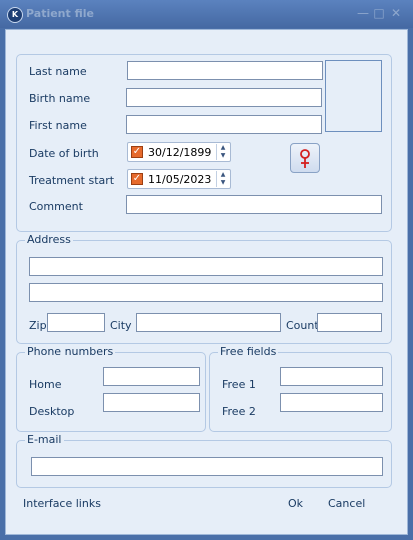 The image size is (413, 540). I want to click on app-logo-icon: K, so click(15, 15).